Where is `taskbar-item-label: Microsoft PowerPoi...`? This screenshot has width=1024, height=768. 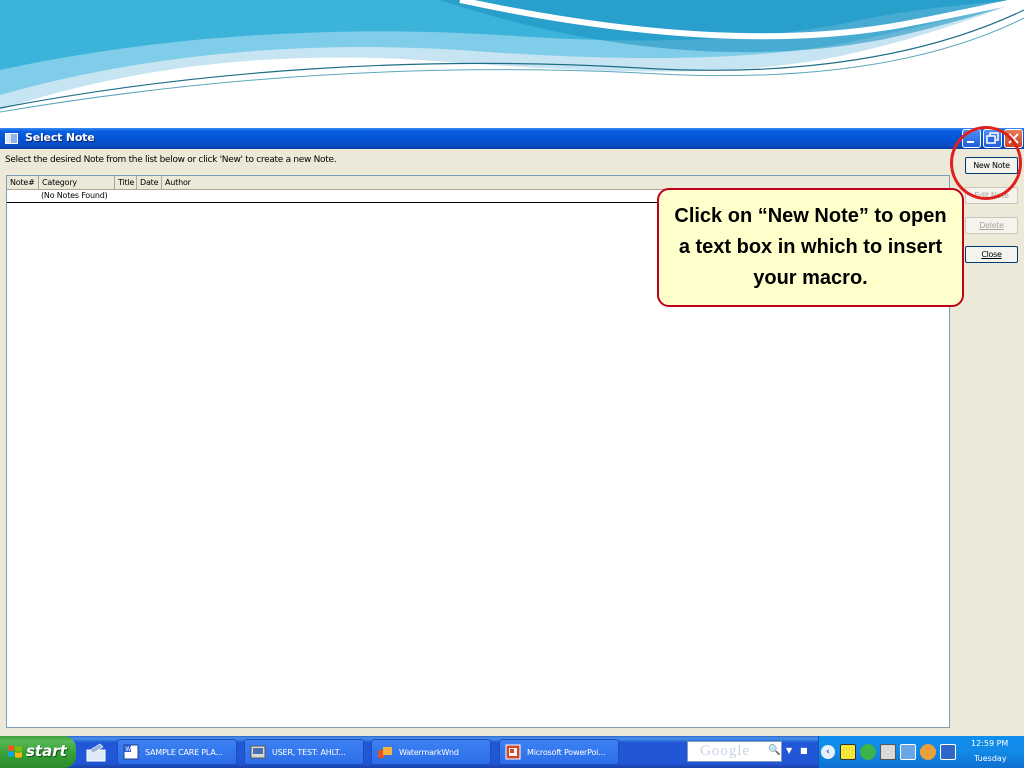 taskbar-item-label: Microsoft PowerPoi... is located at coordinates (566, 752).